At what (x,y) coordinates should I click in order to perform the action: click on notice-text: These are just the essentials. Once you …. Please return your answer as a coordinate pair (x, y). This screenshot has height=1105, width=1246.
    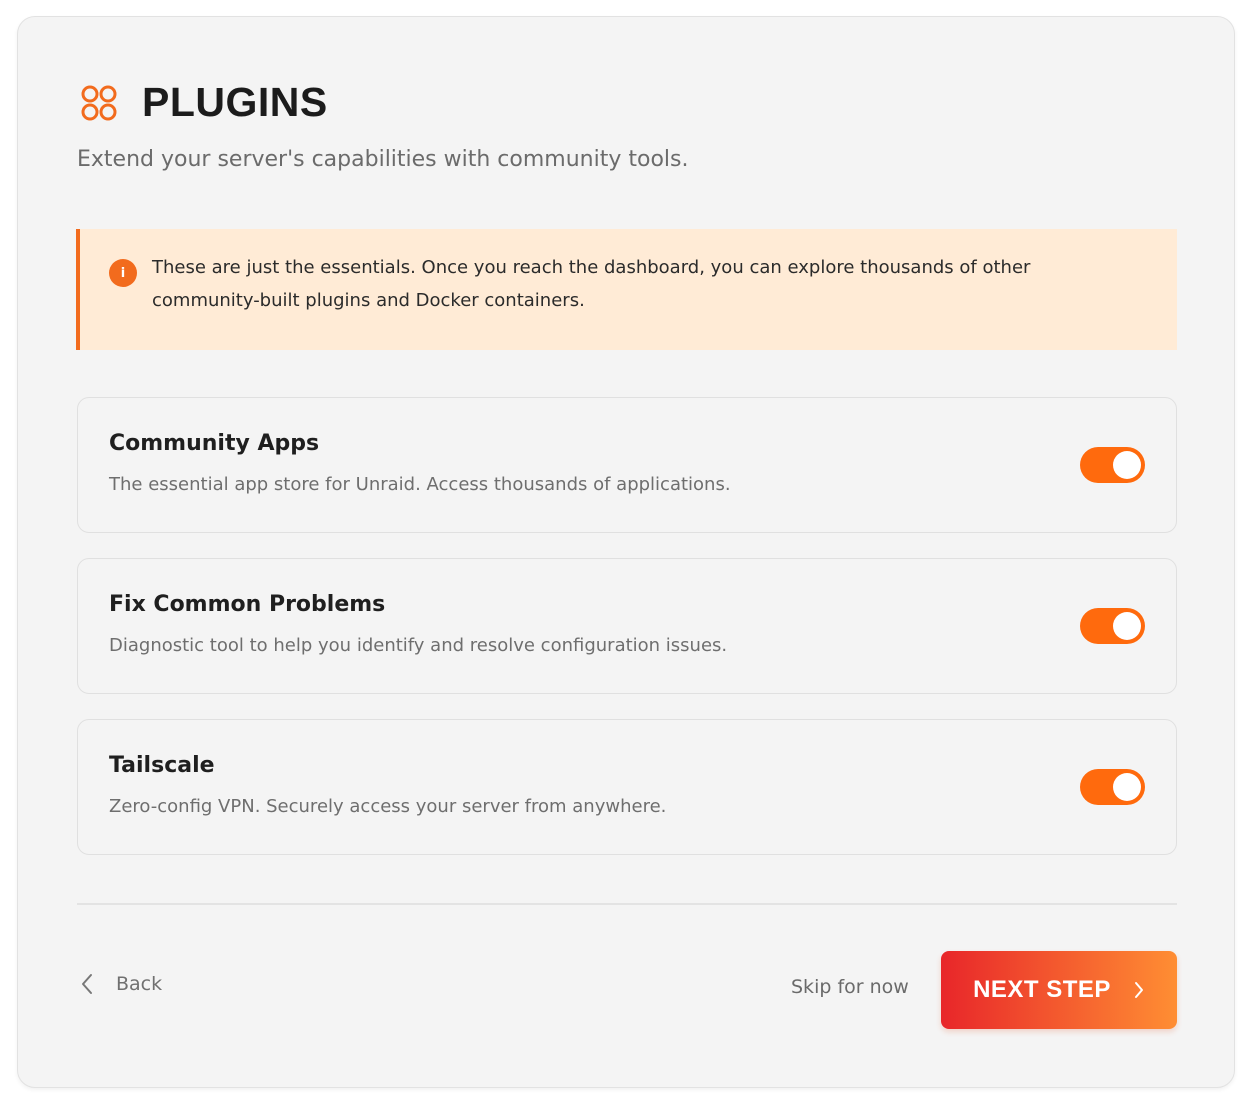
    Looking at the image, I should click on (591, 284).